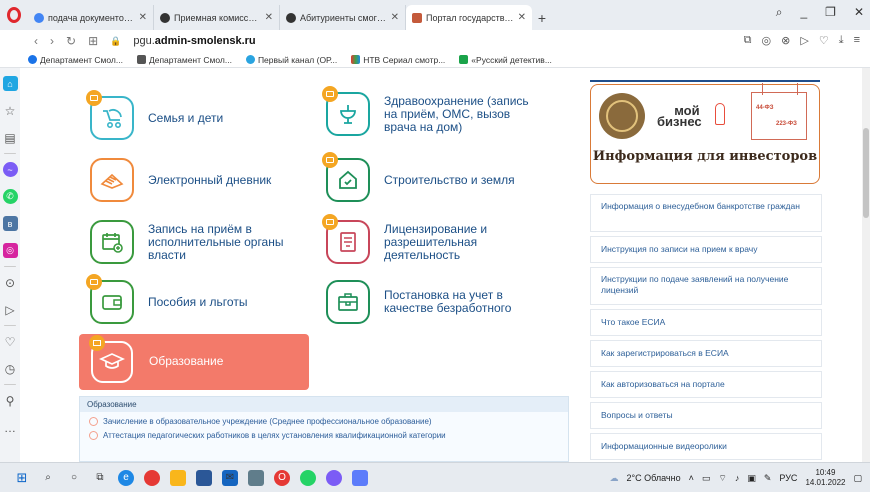 The height and width of the screenshot is (493, 870). I want to click on service-benefits: Пособия и льготы, so click(166, 299).